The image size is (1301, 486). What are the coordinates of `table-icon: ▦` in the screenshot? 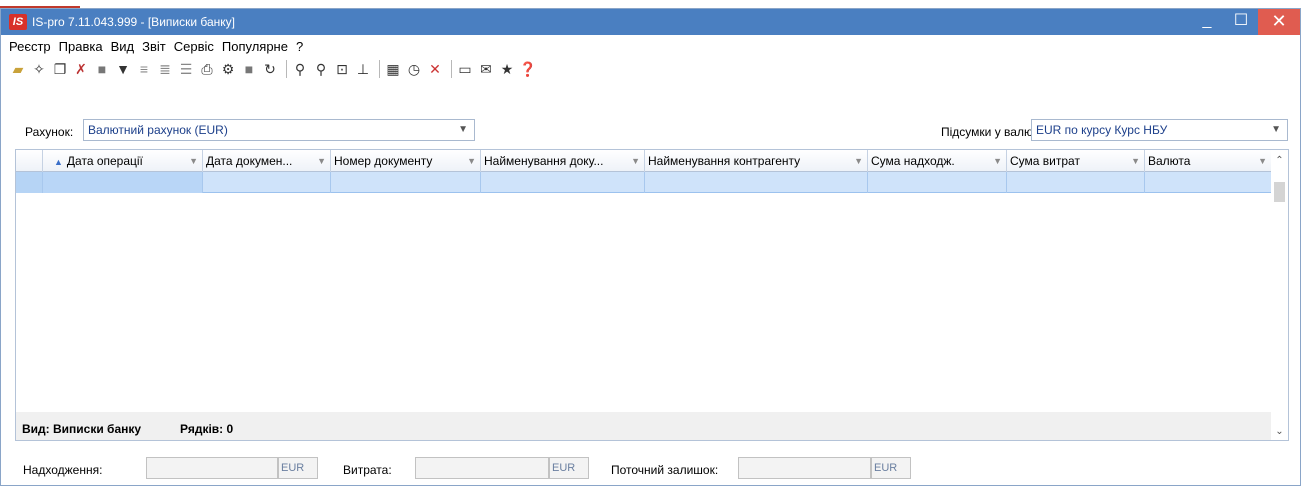 It's located at (393, 69).